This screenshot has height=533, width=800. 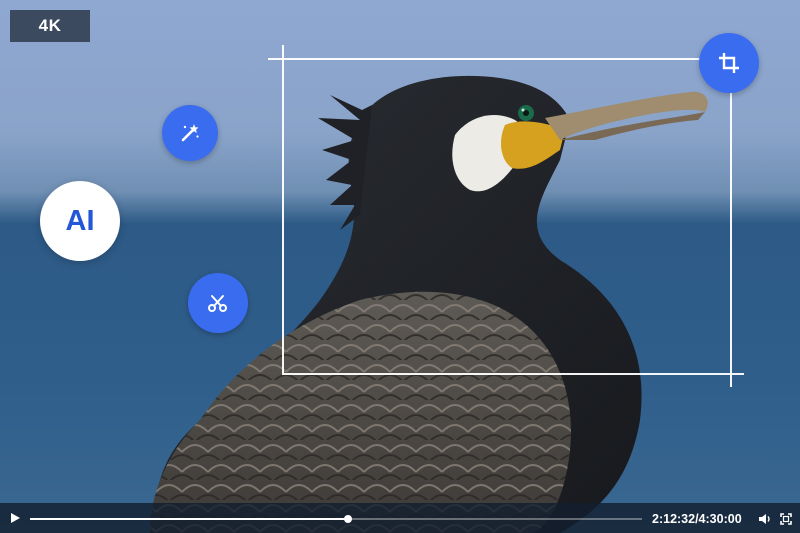 What do you see at coordinates (189, 519) in the screenshot?
I see `progress-fill` at bounding box center [189, 519].